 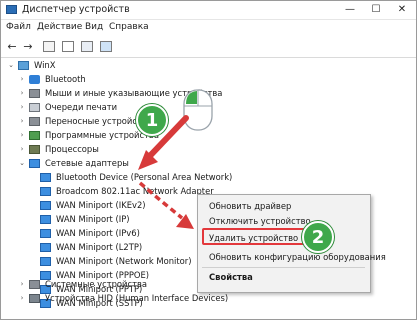 I want to click on forward-arrow-icon: →, so click(x=28, y=46).